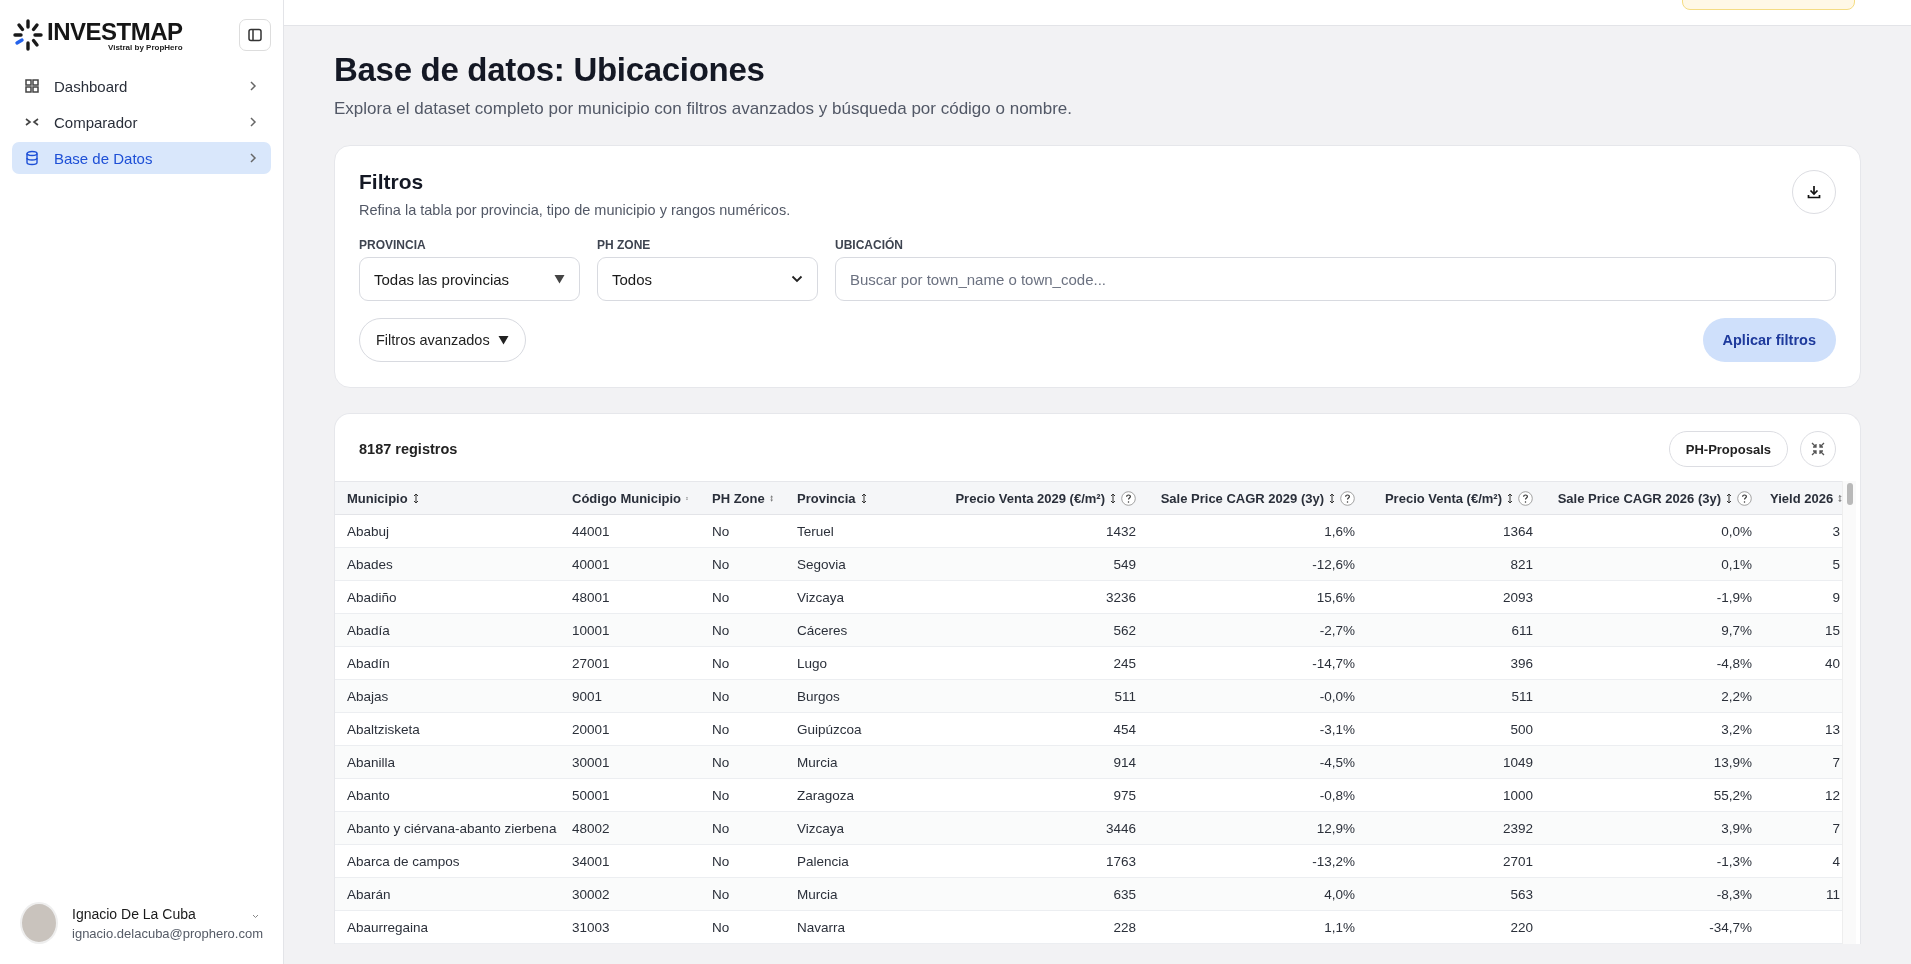 The image size is (1911, 964). Describe the element at coordinates (1242, 498) in the screenshot. I see `column-header: Sale Price CAGR 2029 (3y)` at that location.